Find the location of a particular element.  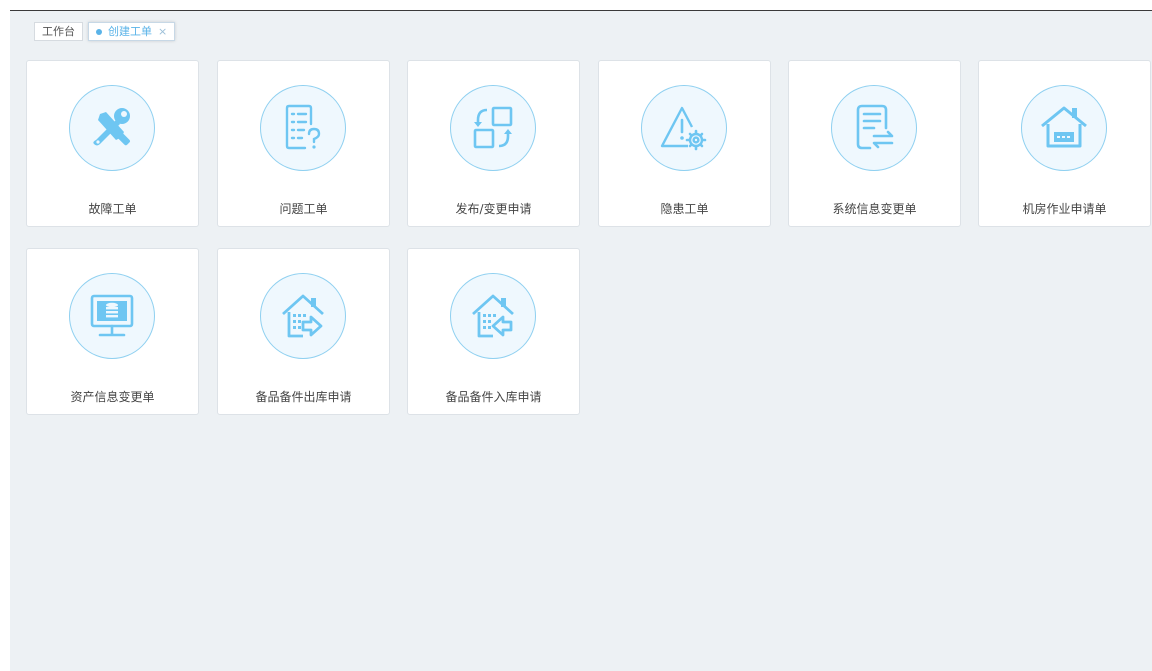

doc-exchange-icon is located at coordinates (875, 127).